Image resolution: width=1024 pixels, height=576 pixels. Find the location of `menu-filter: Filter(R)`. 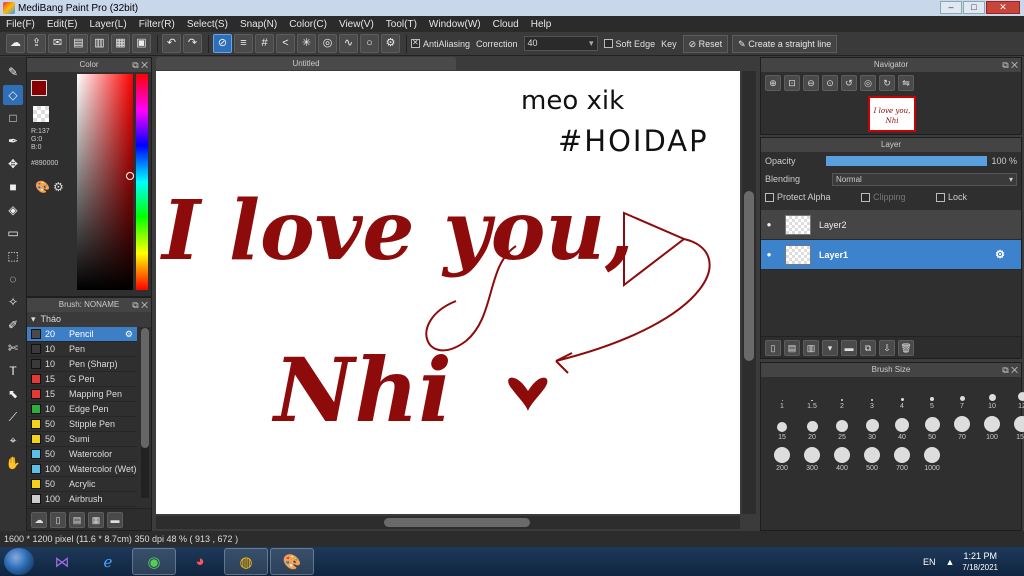

menu-filter: Filter(R) is located at coordinates (157, 24).